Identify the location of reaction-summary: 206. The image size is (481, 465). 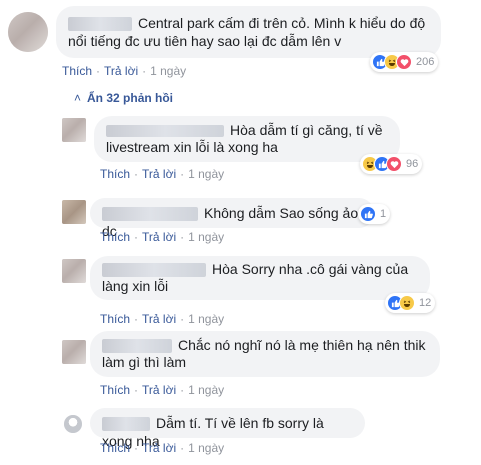
(404, 62).